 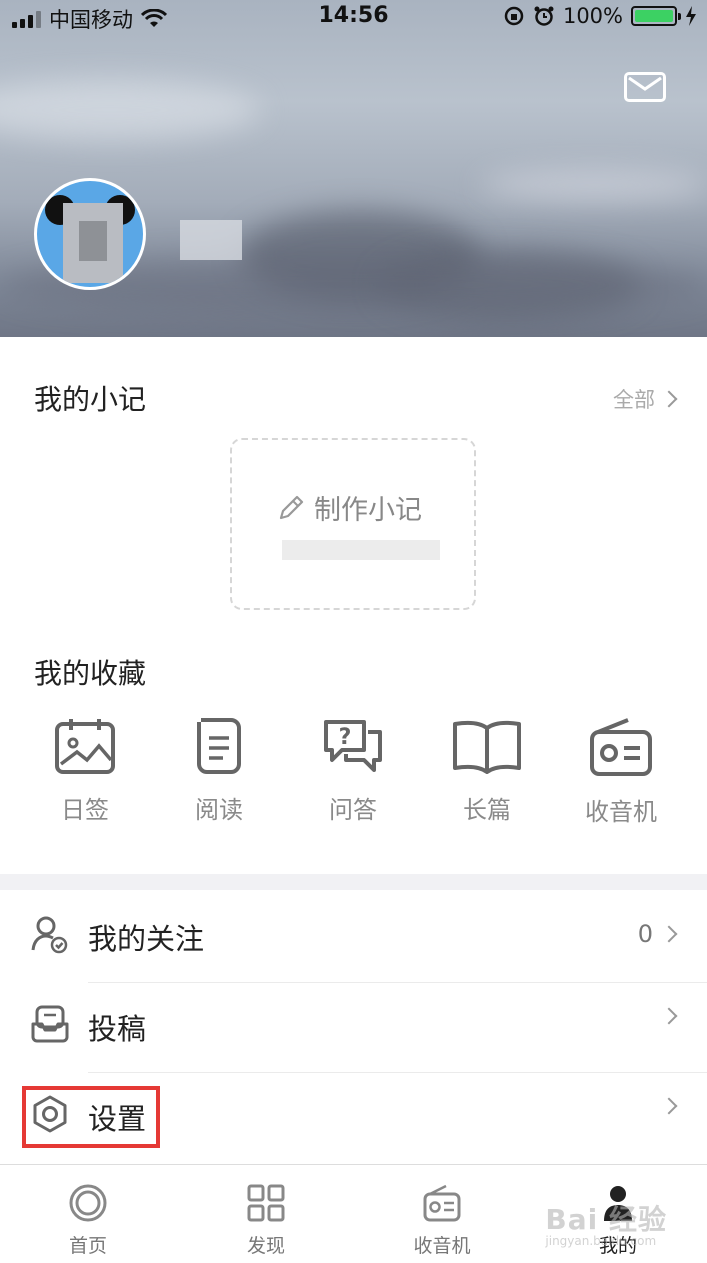 I want to click on tab-discover: 发现, so click(x=266, y=1220).